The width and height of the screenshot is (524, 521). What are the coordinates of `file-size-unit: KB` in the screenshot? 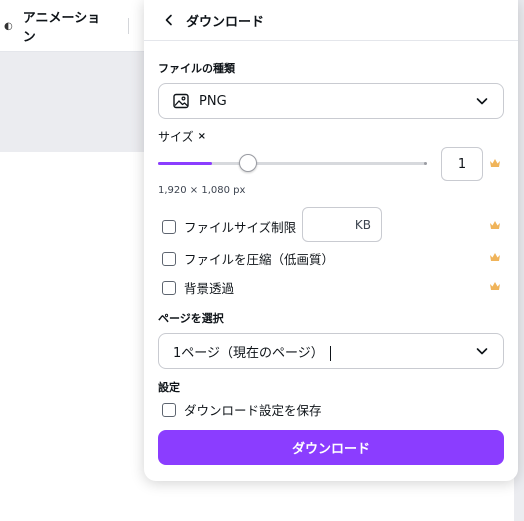 It's located at (362, 224).